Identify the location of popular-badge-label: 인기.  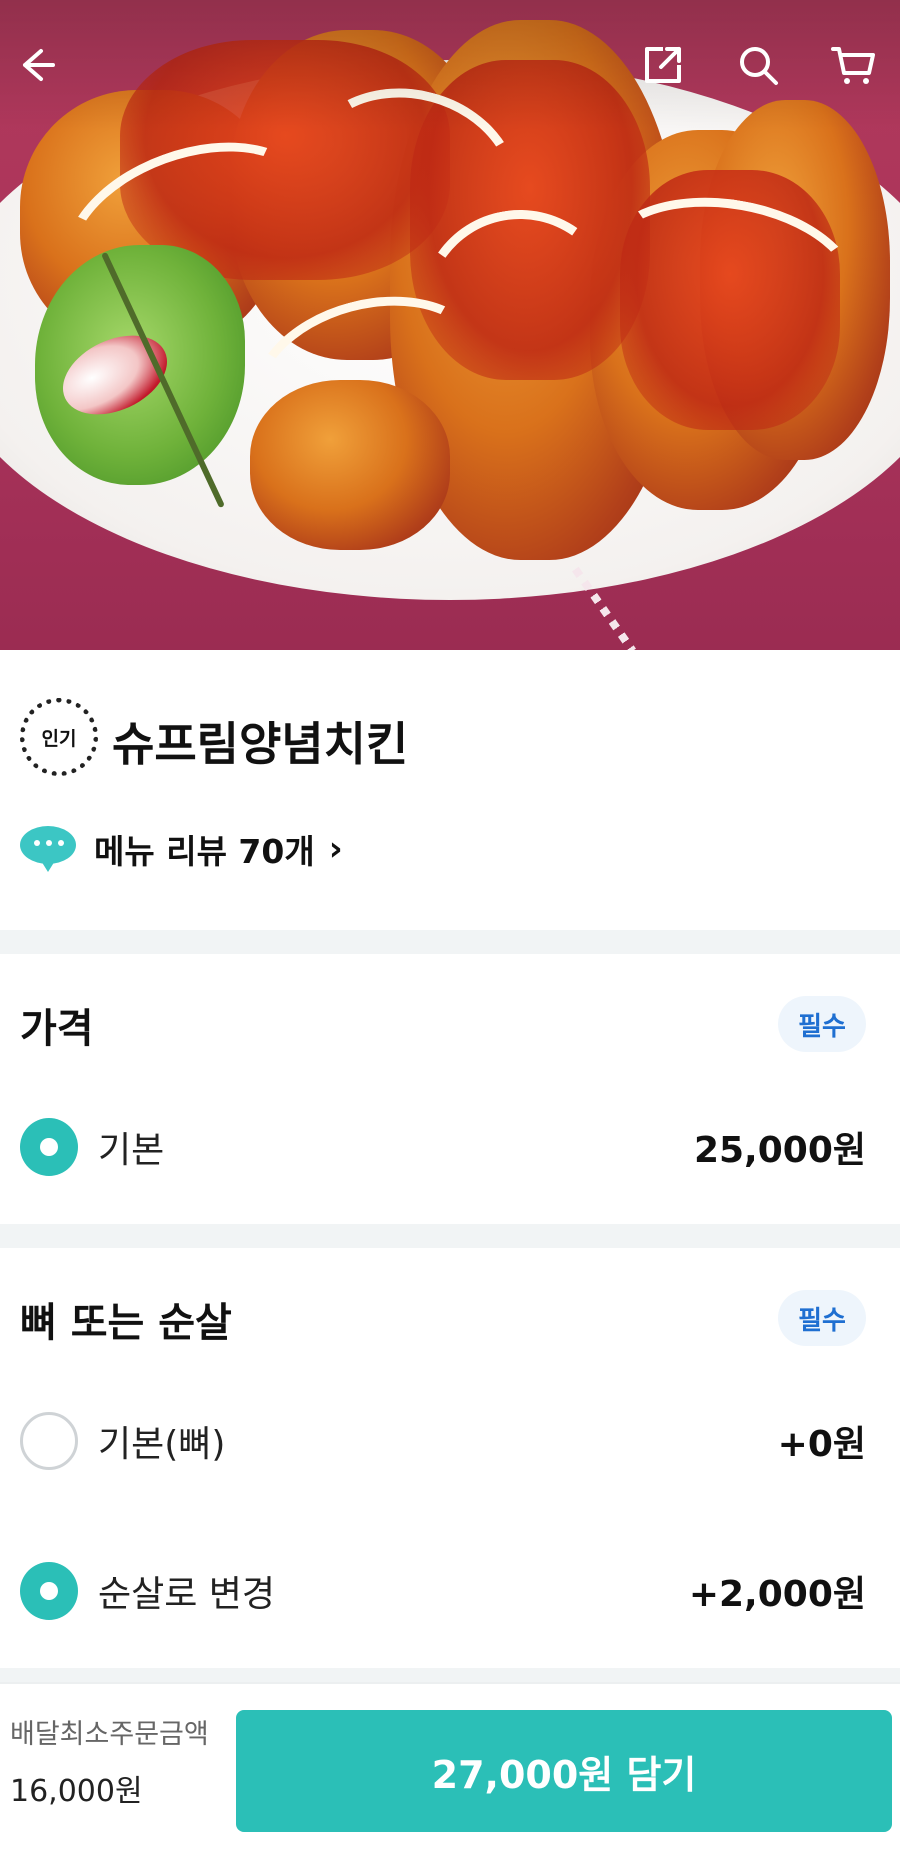
(59, 738).